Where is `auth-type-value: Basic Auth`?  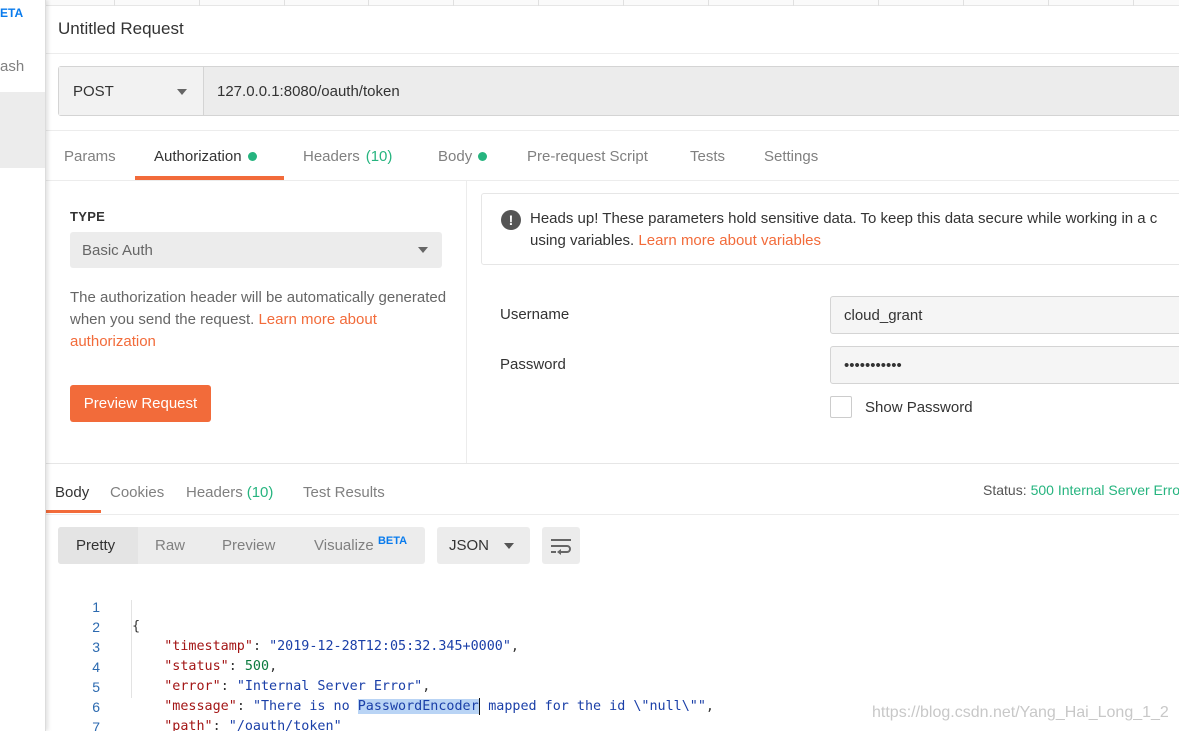 auth-type-value: Basic Auth is located at coordinates (117, 250).